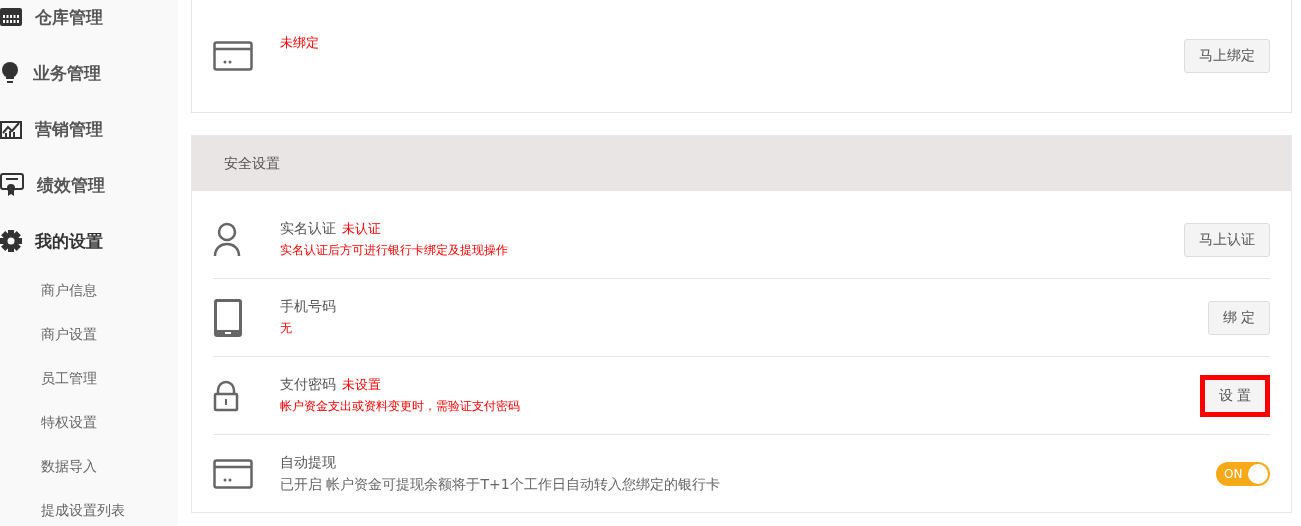 The width and height of the screenshot is (1301, 526). Describe the element at coordinates (308, 307) in the screenshot. I see `setting-title: 手机号码` at that location.